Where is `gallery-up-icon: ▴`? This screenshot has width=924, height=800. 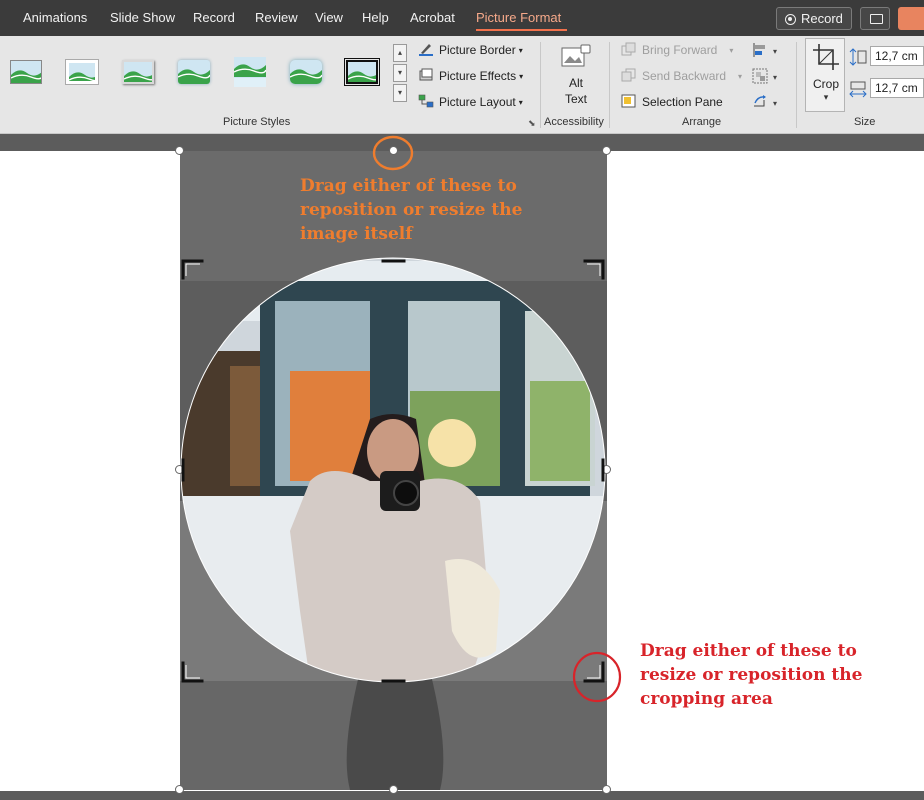
gallery-up-icon: ▴ is located at coordinates (400, 53).